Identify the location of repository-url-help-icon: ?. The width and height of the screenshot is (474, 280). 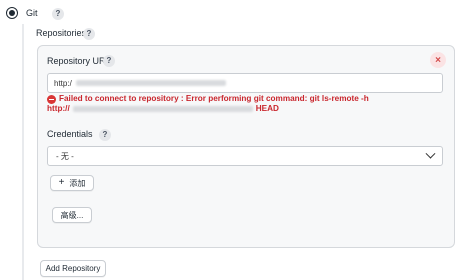
(109, 61).